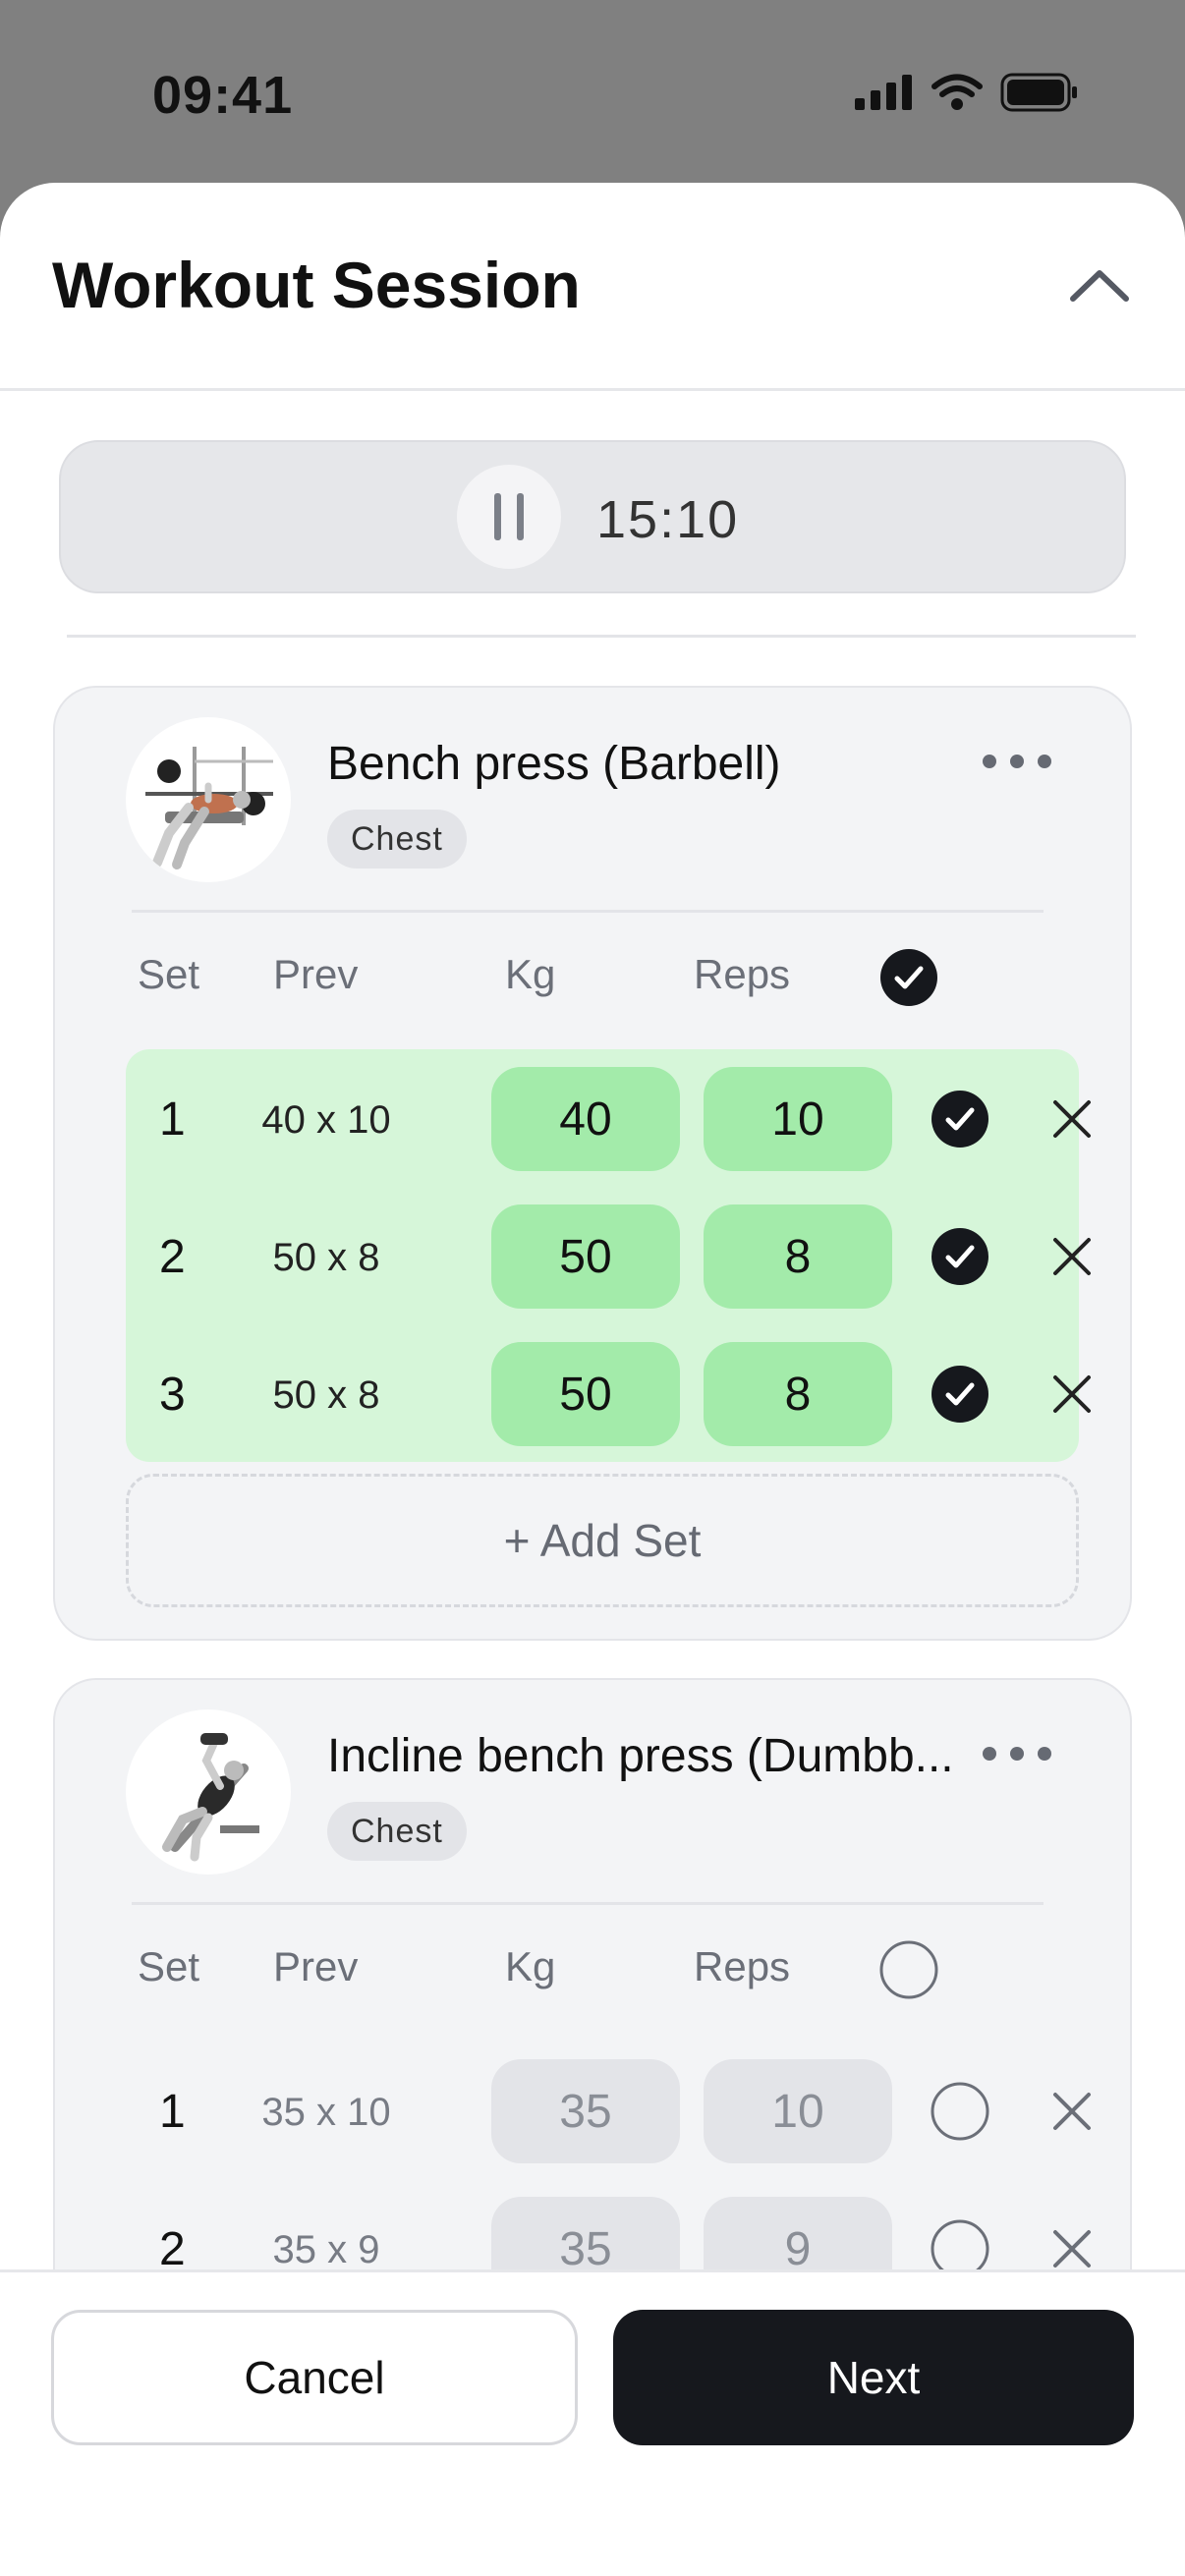  Describe the element at coordinates (554, 764) in the screenshot. I see `exercise-name: Bench press (Barbell)` at that location.